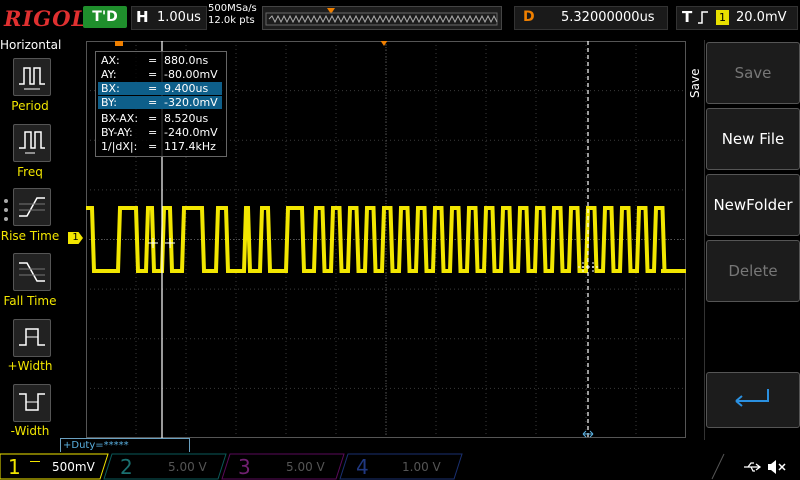  I want to click on save-button: Save, so click(753, 73).